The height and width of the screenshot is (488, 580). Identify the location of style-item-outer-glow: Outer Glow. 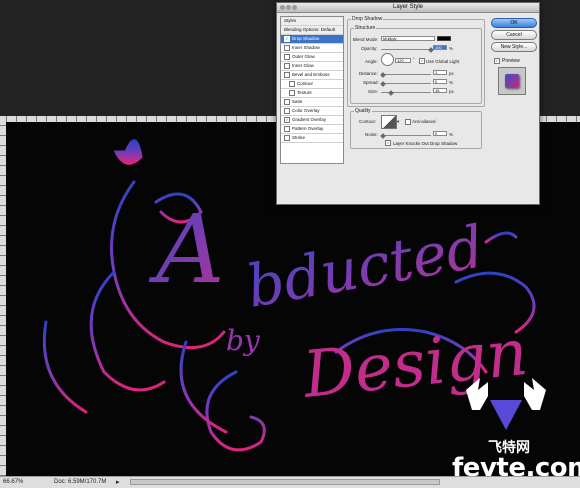
(312, 57).